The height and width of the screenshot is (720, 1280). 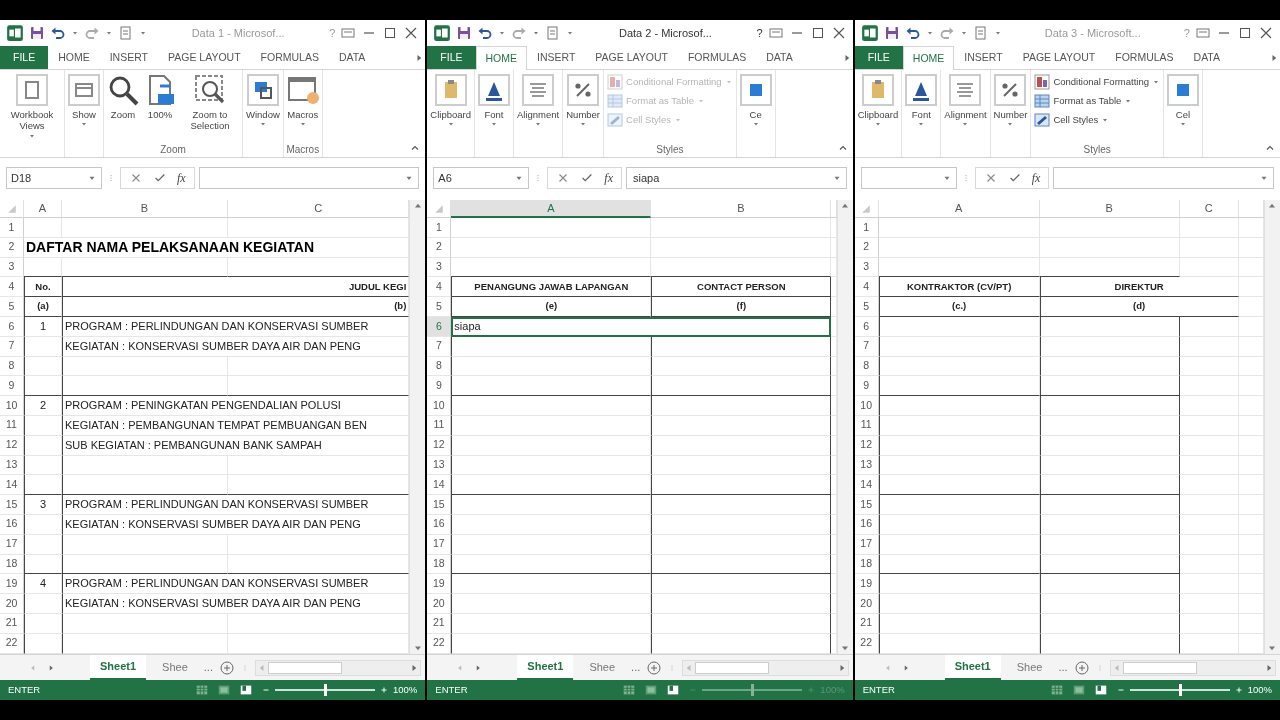 I want to click on ribbon-button: Workbook Views, so click(x=32, y=108).